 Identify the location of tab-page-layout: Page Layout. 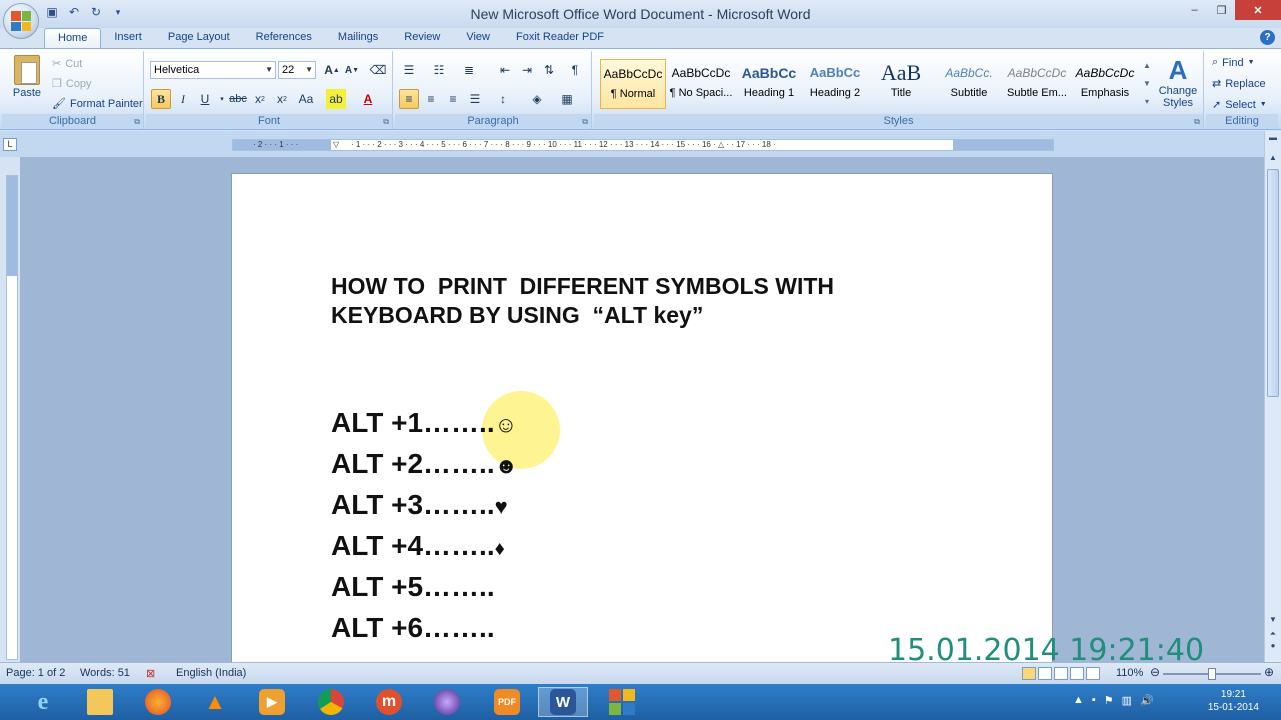
(199, 38).